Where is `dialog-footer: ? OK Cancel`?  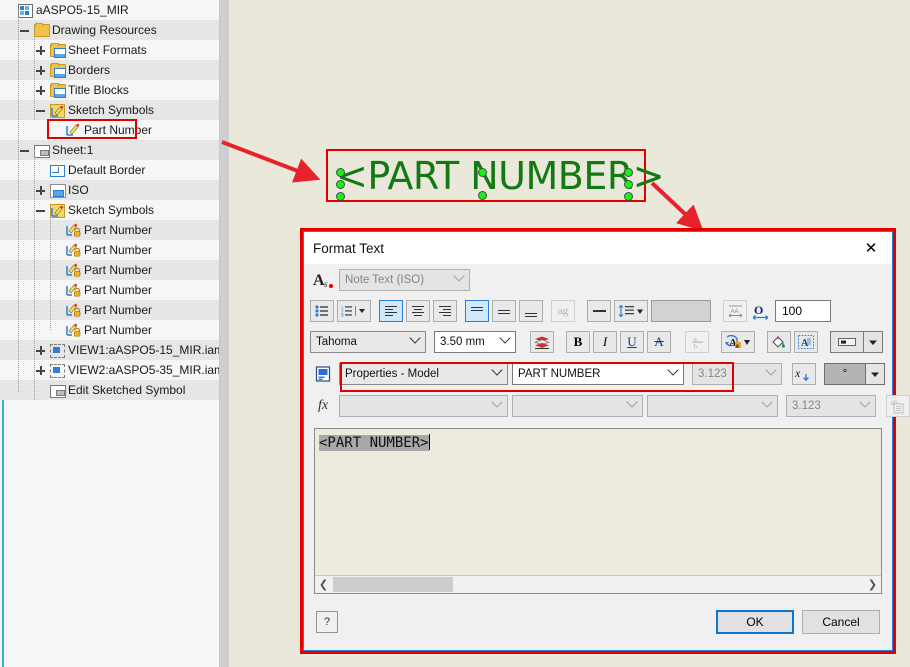
dialog-footer: ? OK Cancel is located at coordinates (598, 622).